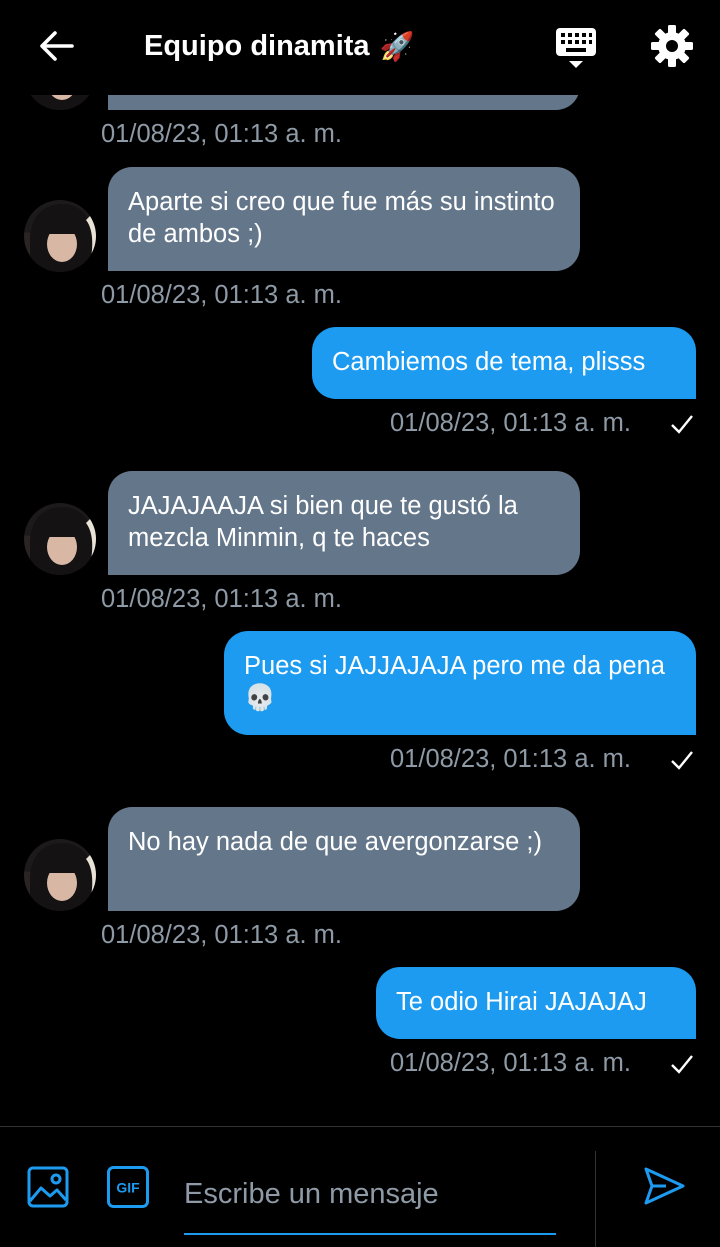 The width and height of the screenshot is (720, 1247). Describe the element at coordinates (504, 363) in the screenshot. I see `message-bubble: Cambiemos de tema, plisss` at that location.